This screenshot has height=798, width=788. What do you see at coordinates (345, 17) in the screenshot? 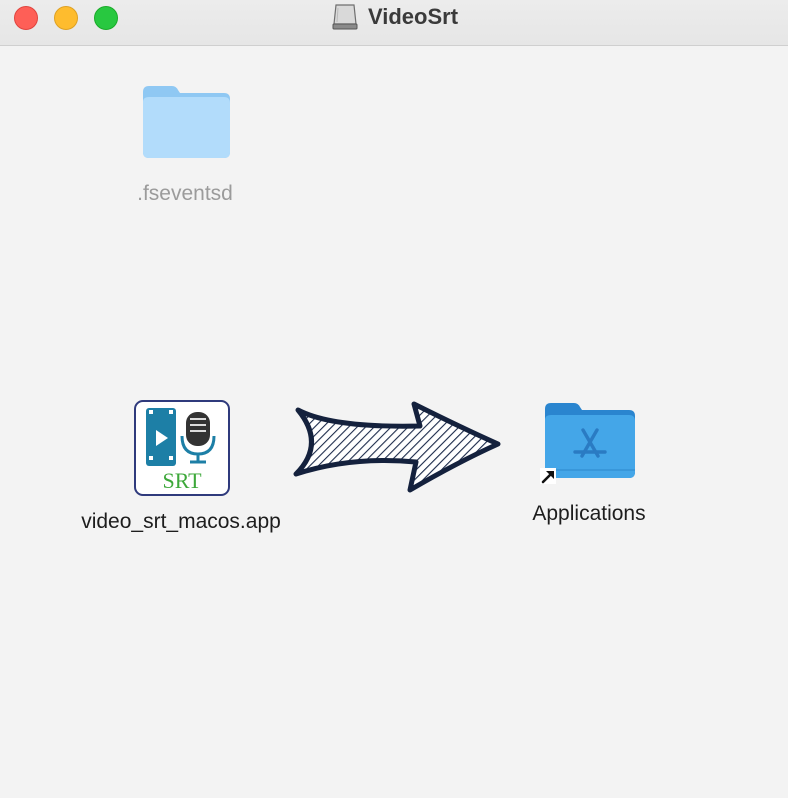
I see `disk-image-icon` at bounding box center [345, 17].